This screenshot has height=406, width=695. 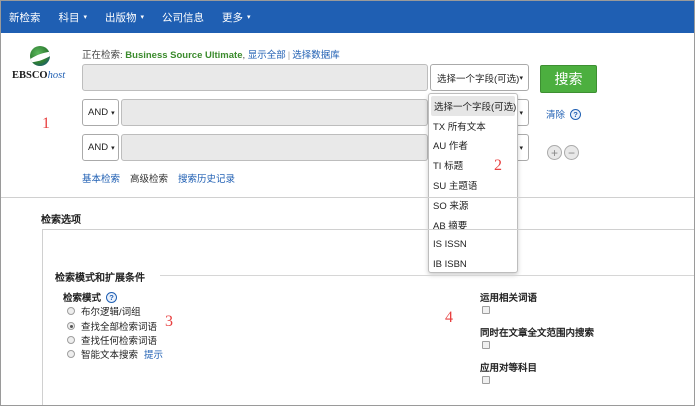 I want to click on show-all-link: 显示全部, so click(x=267, y=55).